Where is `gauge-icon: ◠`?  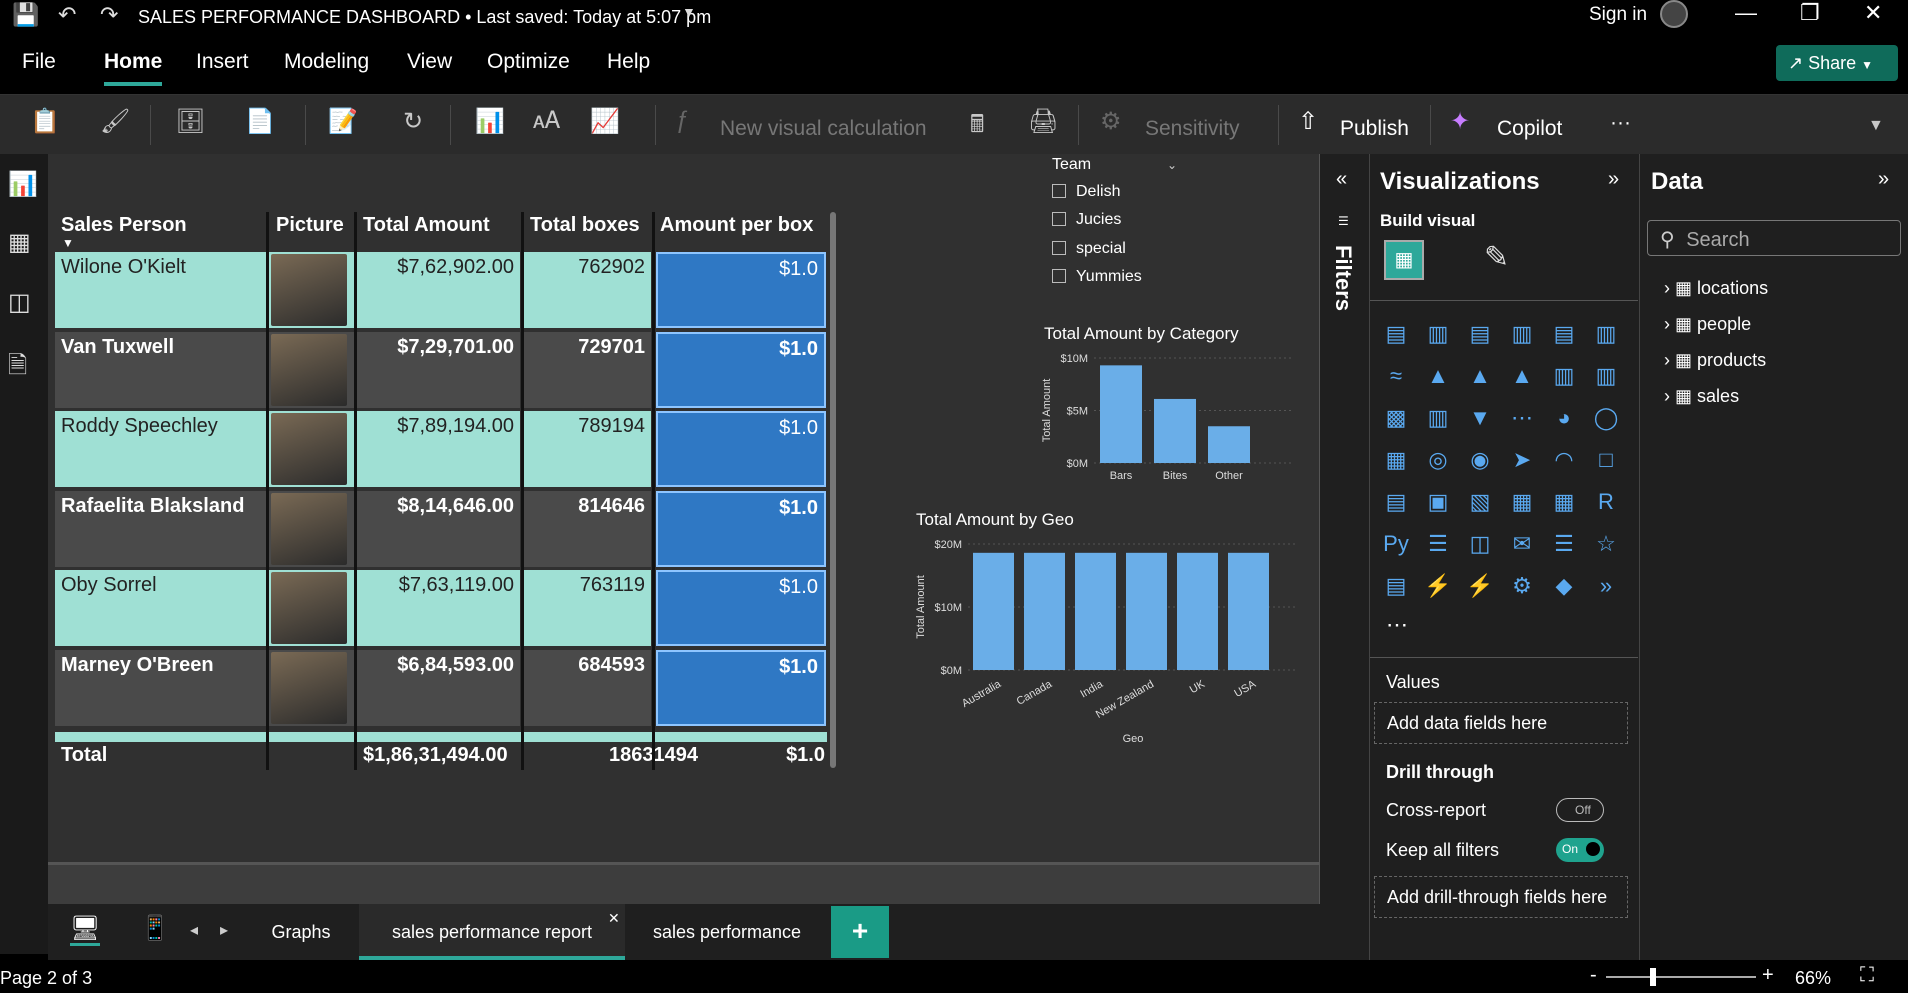 gauge-icon: ◠ is located at coordinates (1564, 460).